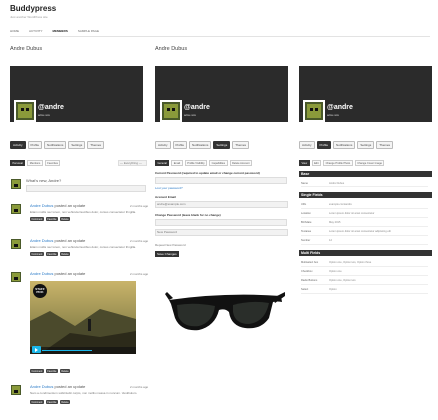 Image resolution: width=438 pixels, height=420 pixels. I want to click on top-navigation: HOME ACTIVITY MEMBERS SAMPLE PAGE, so click(54, 31).